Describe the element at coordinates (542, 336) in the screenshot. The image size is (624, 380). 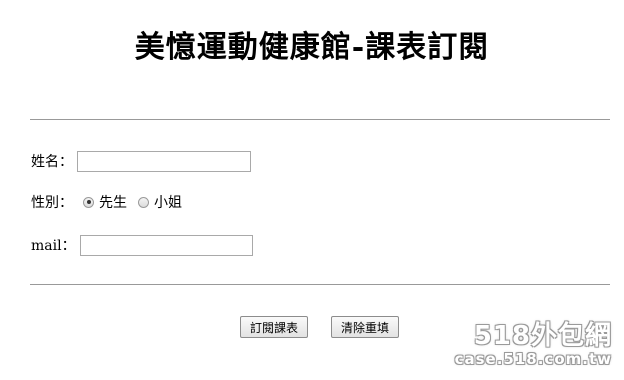
I see `watermark-main-text: 518外包網` at that location.